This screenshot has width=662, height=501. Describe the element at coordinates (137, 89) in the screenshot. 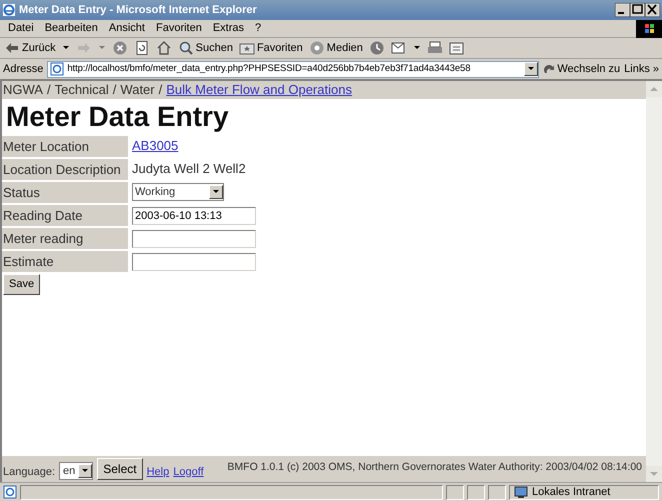

I see `breadcrumb-item: Water` at that location.